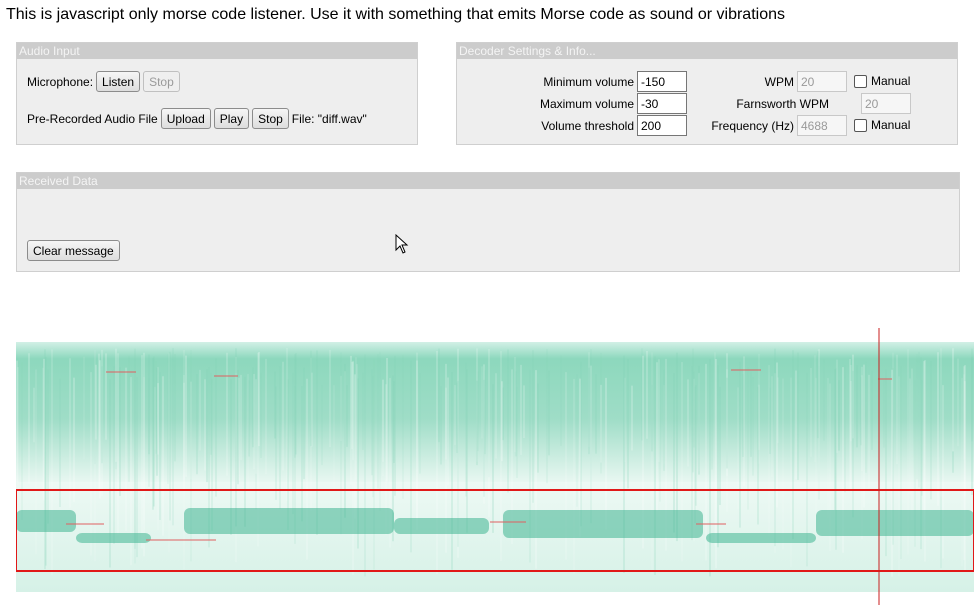 Image resolution: width=974 pixels, height=605 pixels. I want to click on microphone-label: Microphone:, so click(60, 81).